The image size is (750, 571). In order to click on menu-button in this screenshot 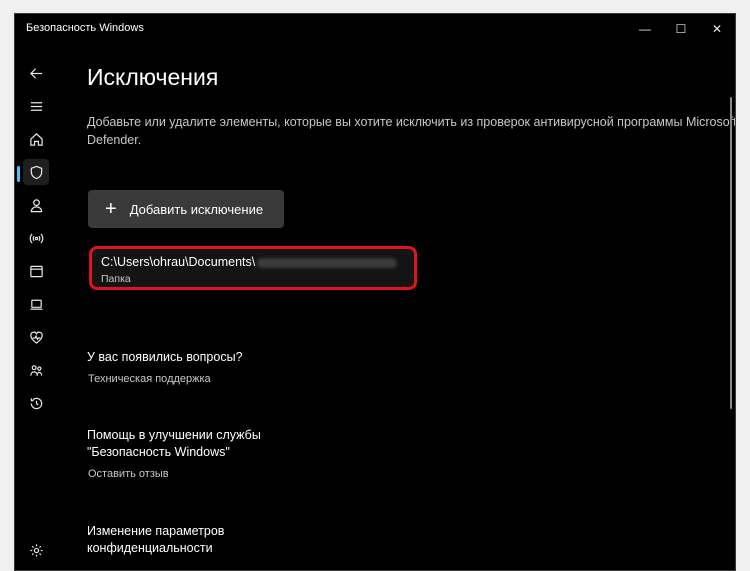, I will do `click(36, 106)`.